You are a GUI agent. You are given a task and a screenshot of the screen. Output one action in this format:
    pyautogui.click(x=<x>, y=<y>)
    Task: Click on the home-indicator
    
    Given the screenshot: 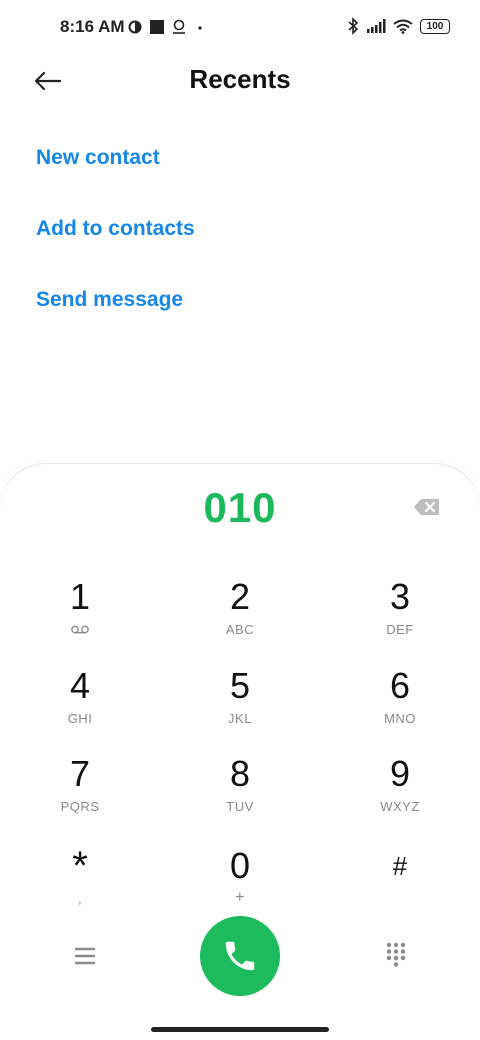 What is the action you would take?
    pyautogui.click(x=240, y=1029)
    